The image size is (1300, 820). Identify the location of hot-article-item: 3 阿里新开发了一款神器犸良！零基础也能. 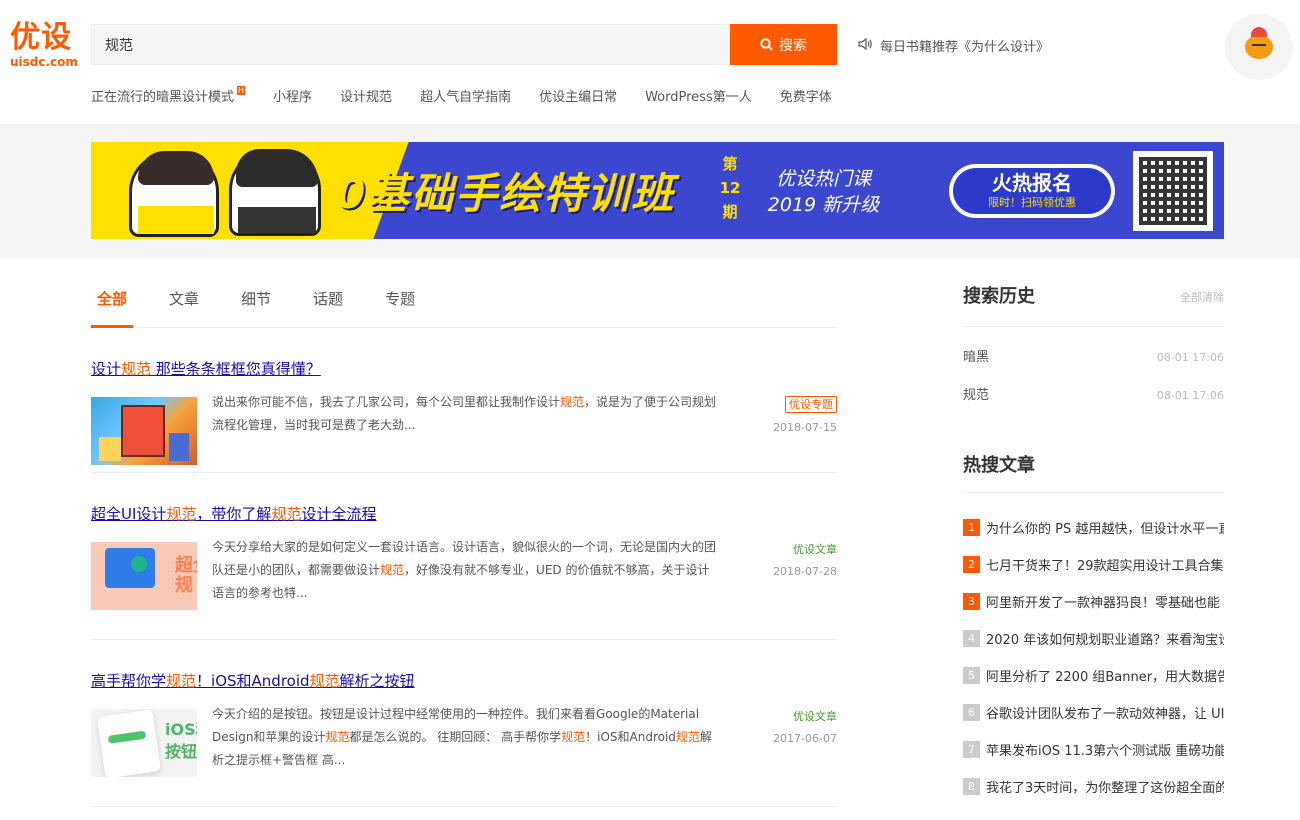
(1093, 601).